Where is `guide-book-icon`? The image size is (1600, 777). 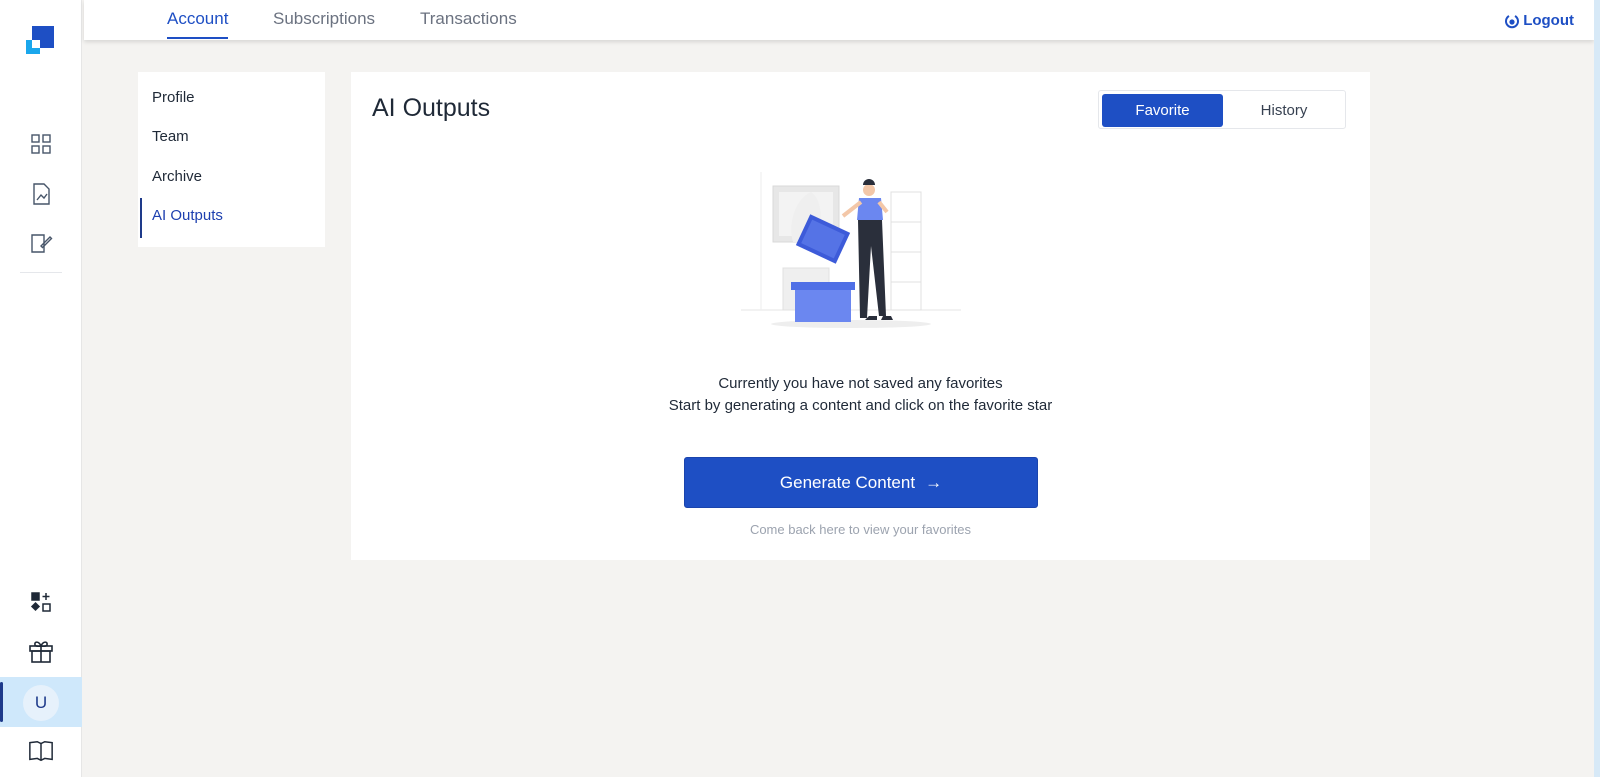
guide-book-icon is located at coordinates (41, 751).